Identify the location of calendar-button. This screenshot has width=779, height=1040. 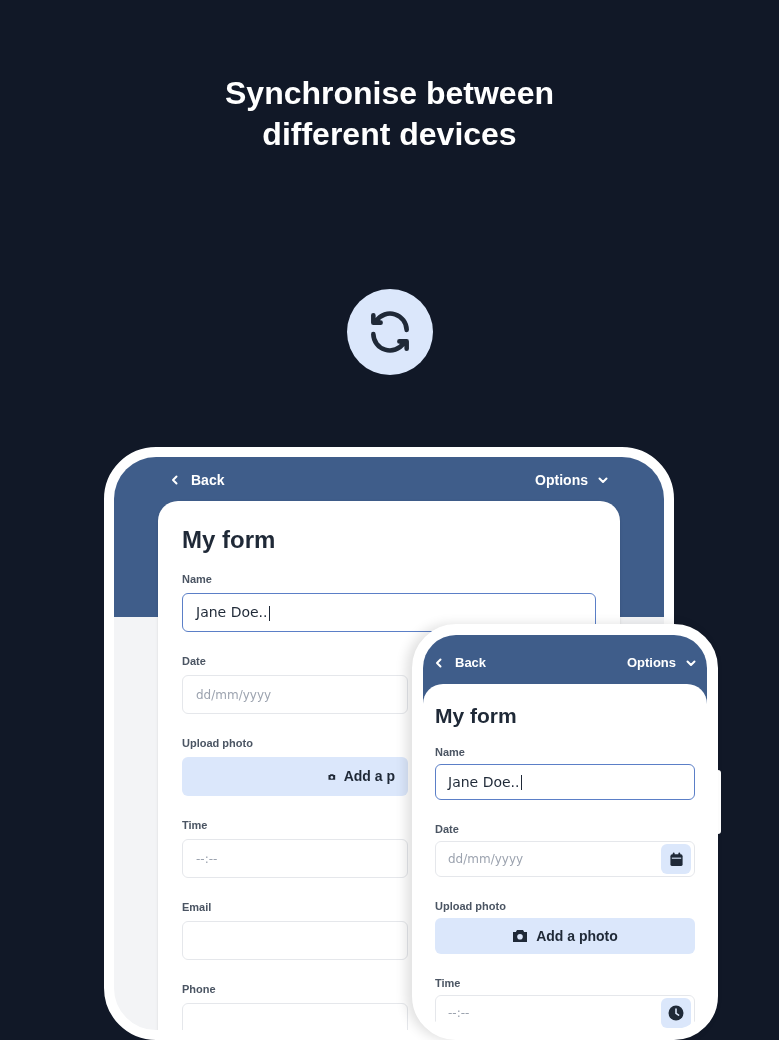
(676, 859).